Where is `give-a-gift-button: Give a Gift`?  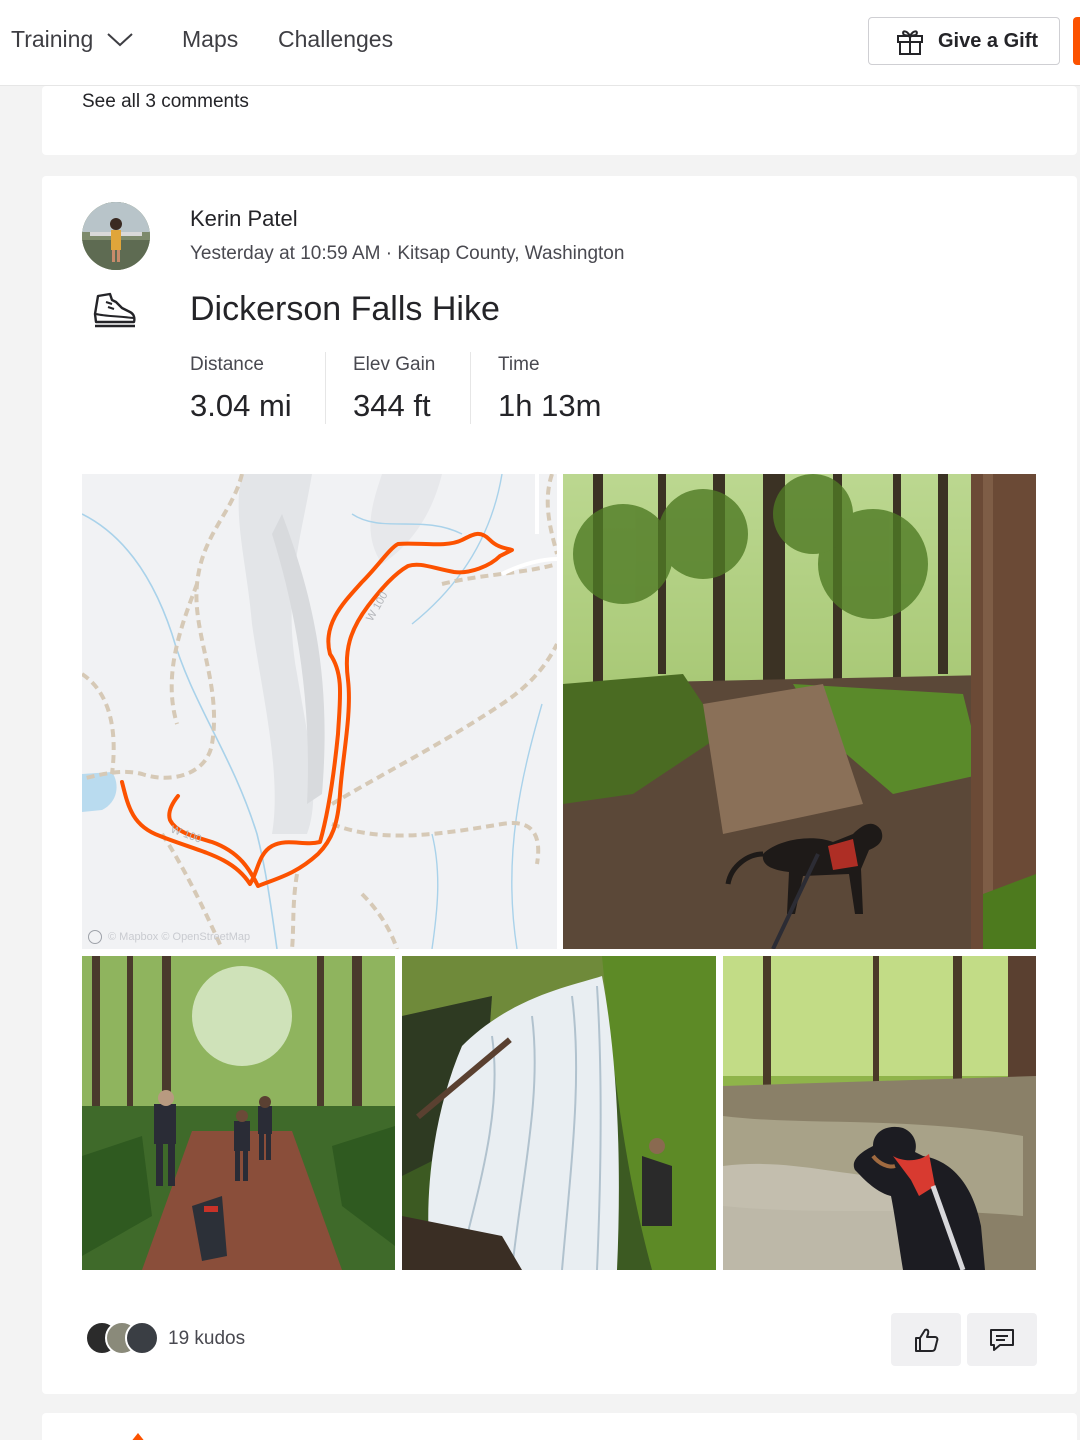
give-a-gift-button: Give a Gift is located at coordinates (964, 41).